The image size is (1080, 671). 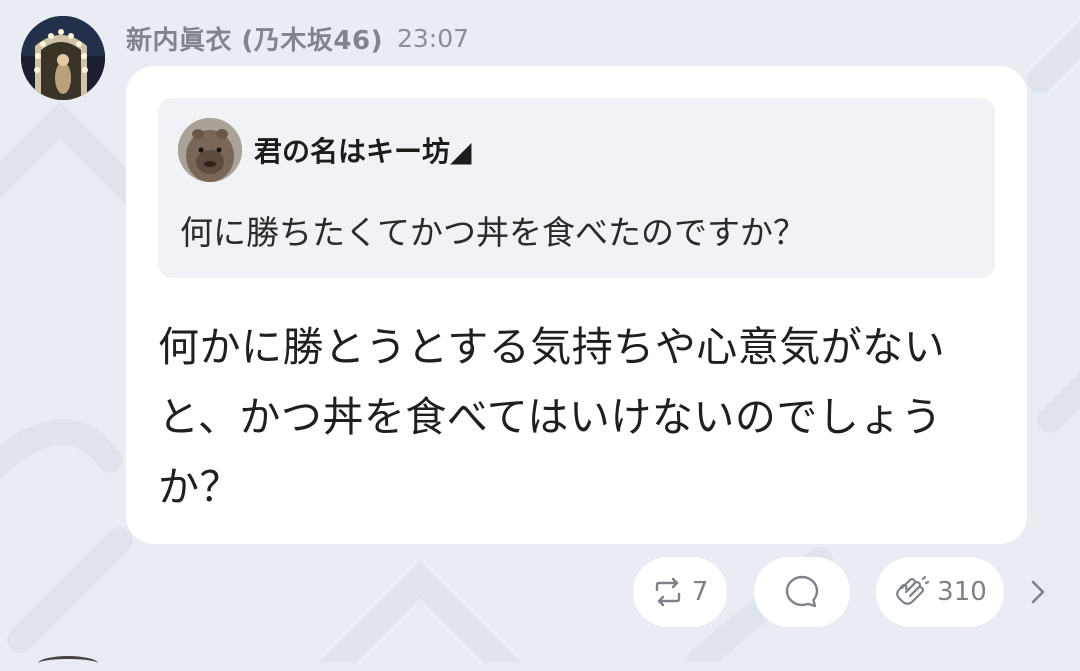 What do you see at coordinates (668, 592) in the screenshot?
I see `repost-icon` at bounding box center [668, 592].